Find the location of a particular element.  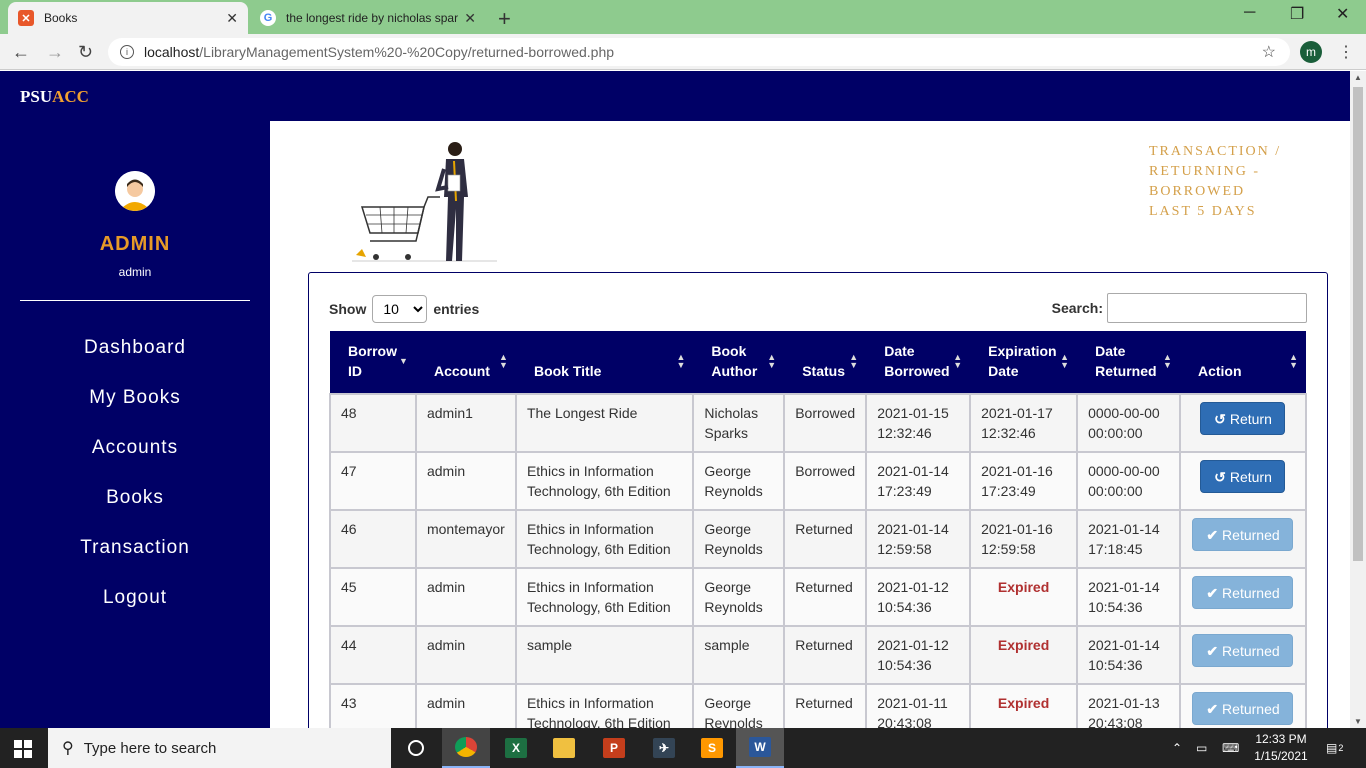

column-header-expiration-date: Expiration Date ▲ ▼ is located at coordinates (1024, 362).